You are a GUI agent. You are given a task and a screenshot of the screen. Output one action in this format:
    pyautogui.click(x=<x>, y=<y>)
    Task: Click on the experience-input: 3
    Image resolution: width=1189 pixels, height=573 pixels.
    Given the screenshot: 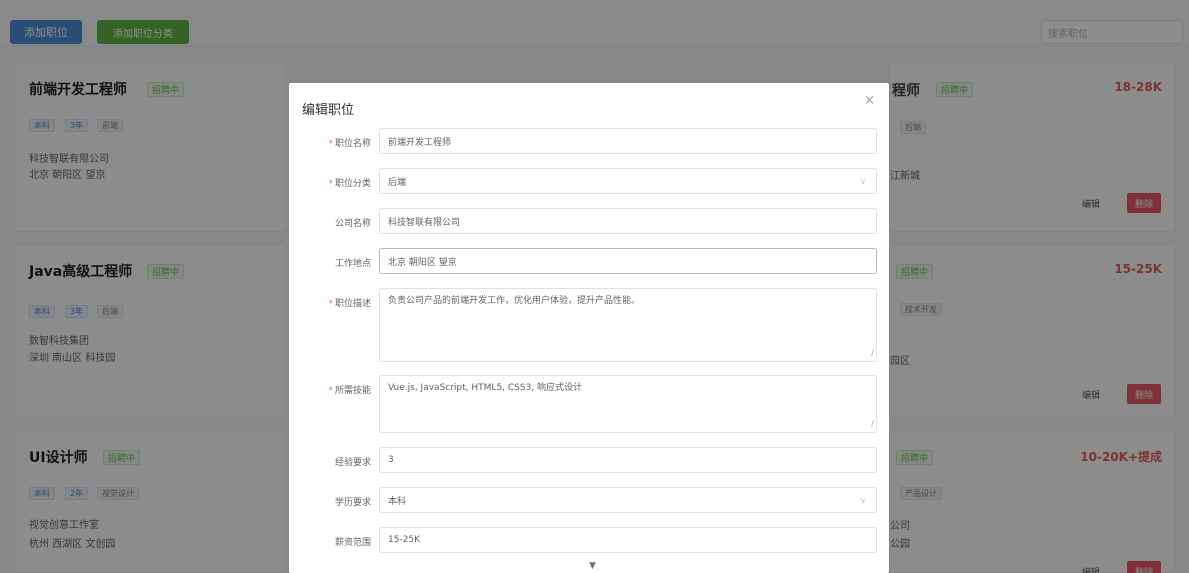 What is the action you would take?
    pyautogui.click(x=628, y=460)
    